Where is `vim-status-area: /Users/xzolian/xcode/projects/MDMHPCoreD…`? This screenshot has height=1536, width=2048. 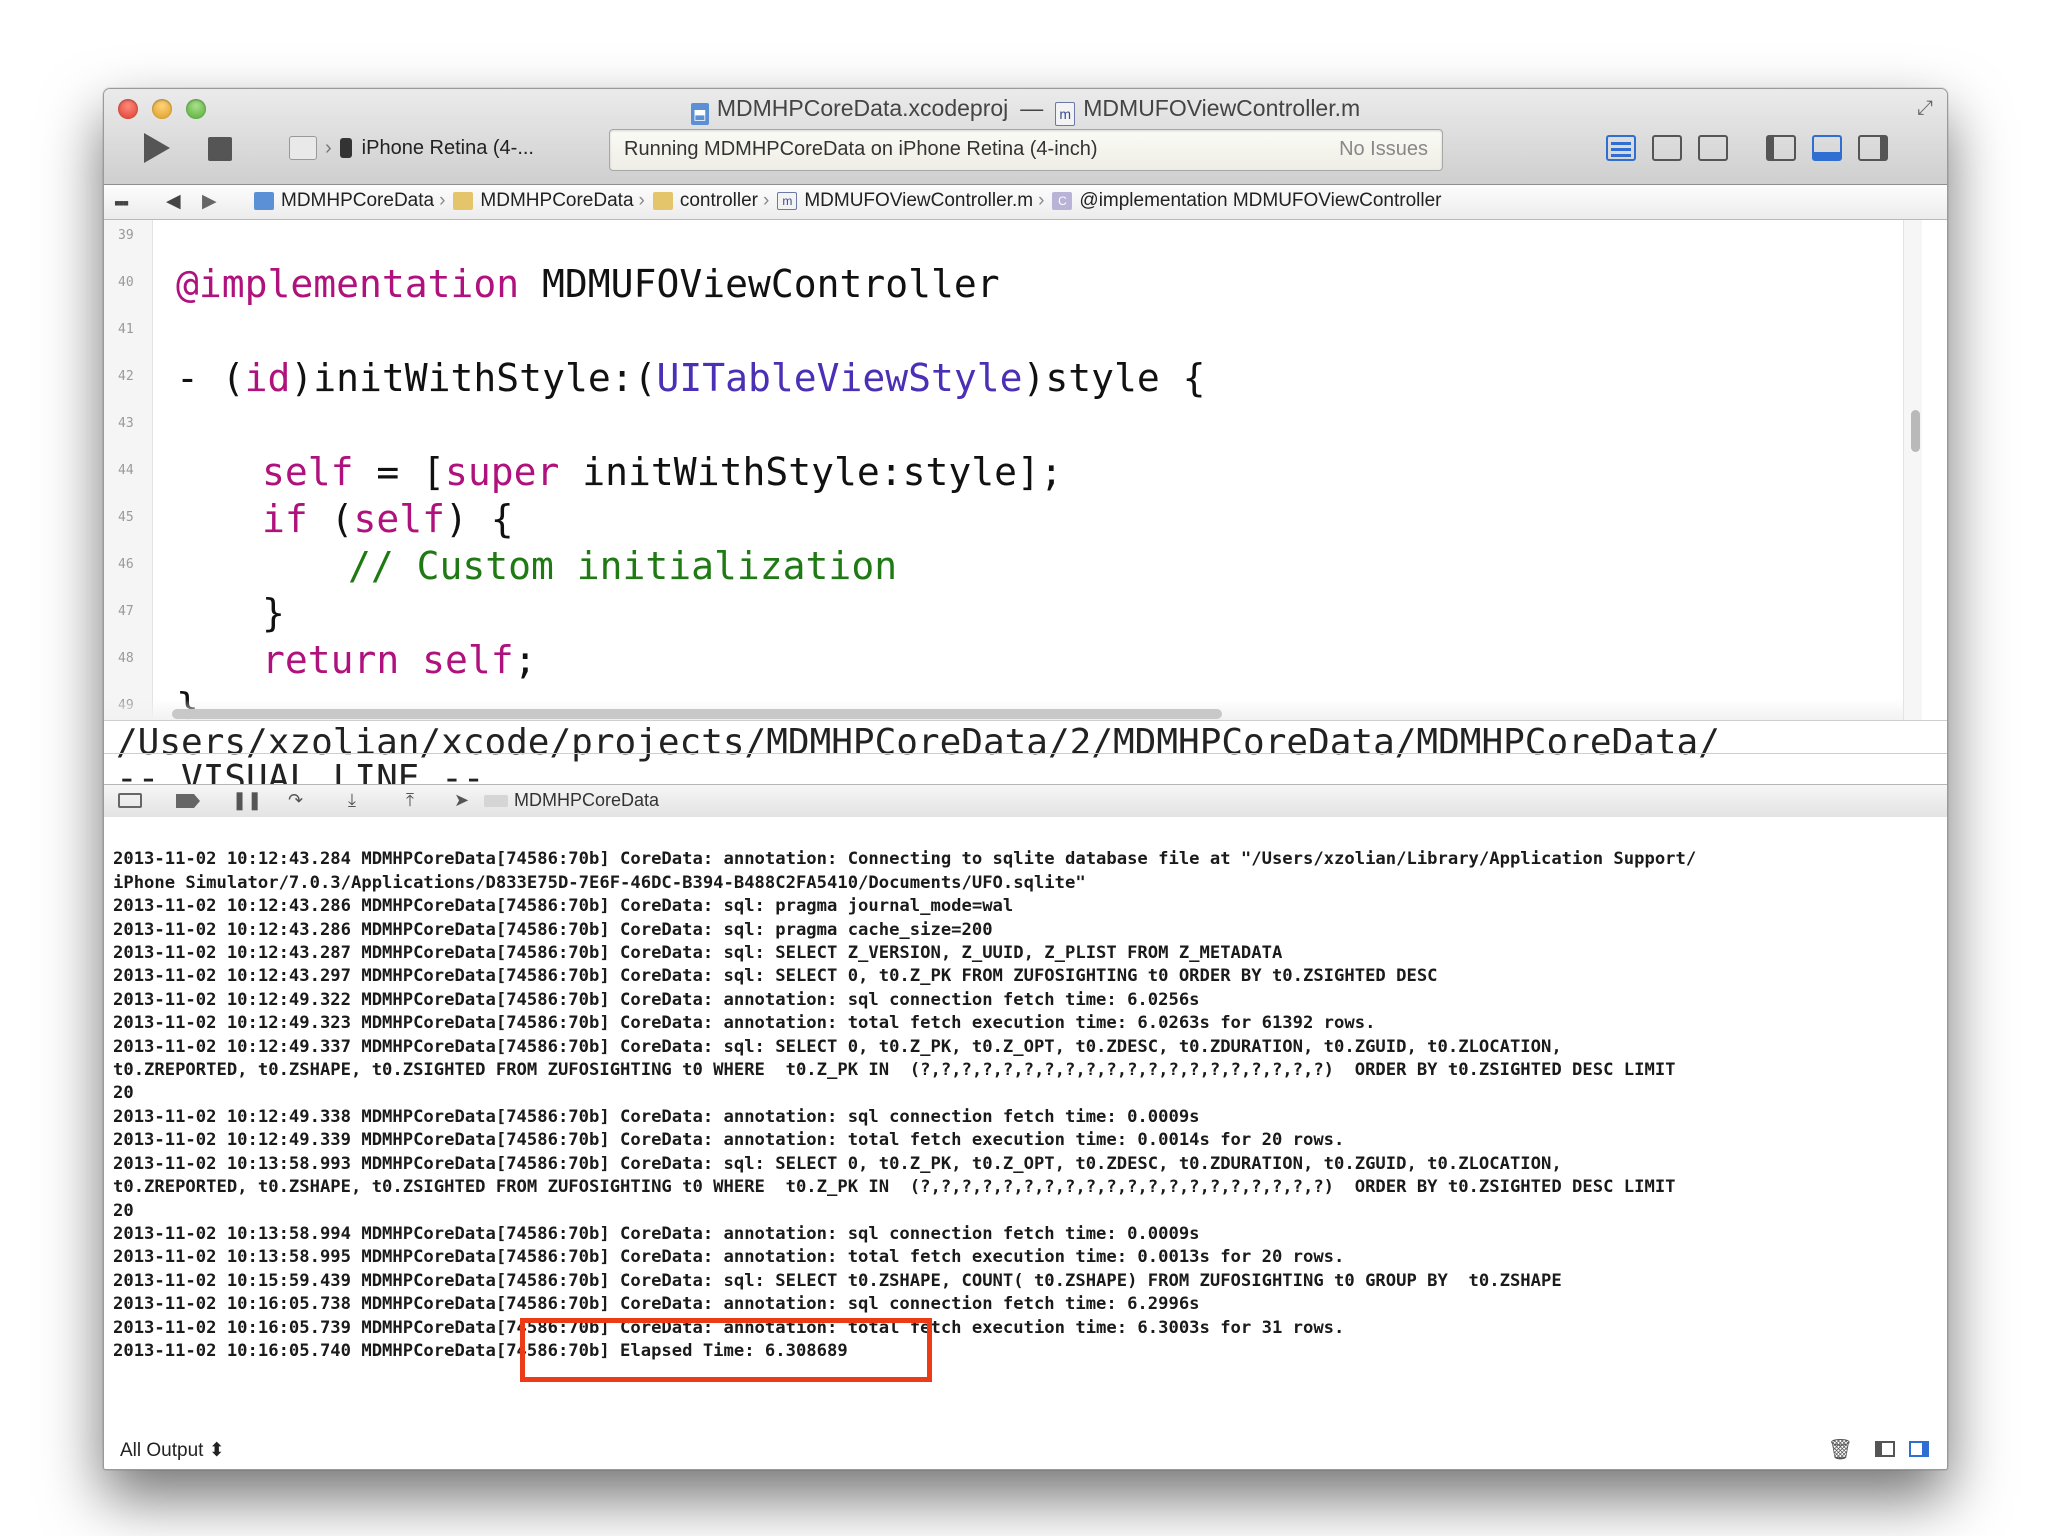 vim-status-area: /Users/xzolian/xcode/projects/MDMHPCoreD… is located at coordinates (1025, 752).